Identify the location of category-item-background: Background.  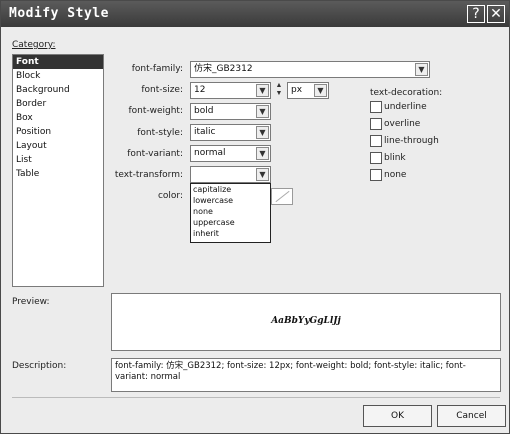
(58, 90).